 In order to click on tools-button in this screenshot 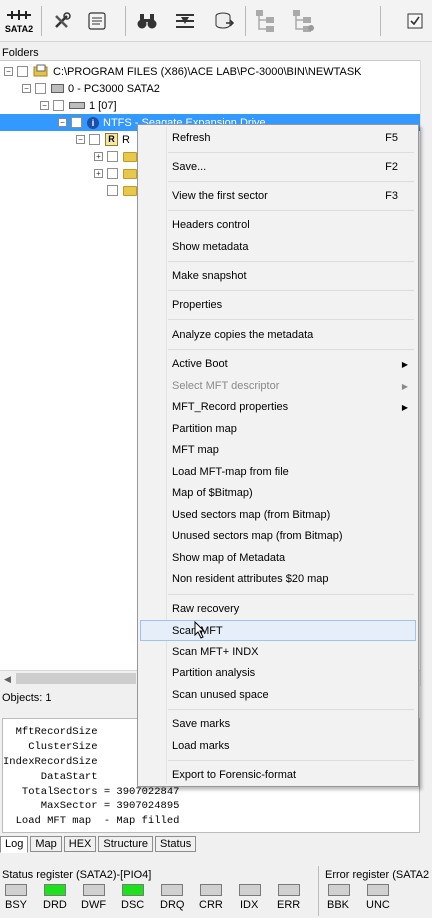, I will do `click(62, 21)`.